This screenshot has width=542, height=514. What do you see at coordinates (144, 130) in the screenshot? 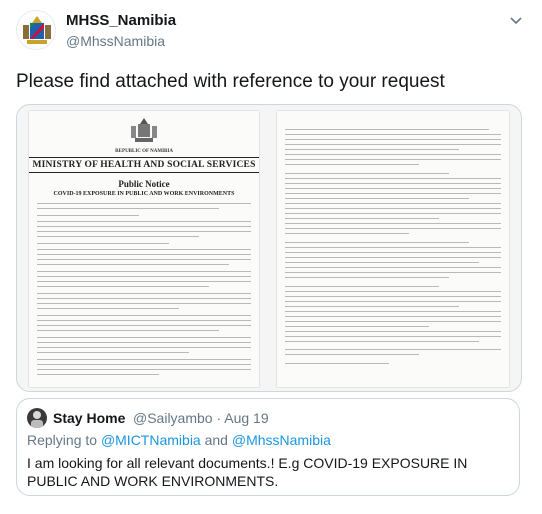
I see `coat-of-arms-icon` at bounding box center [144, 130].